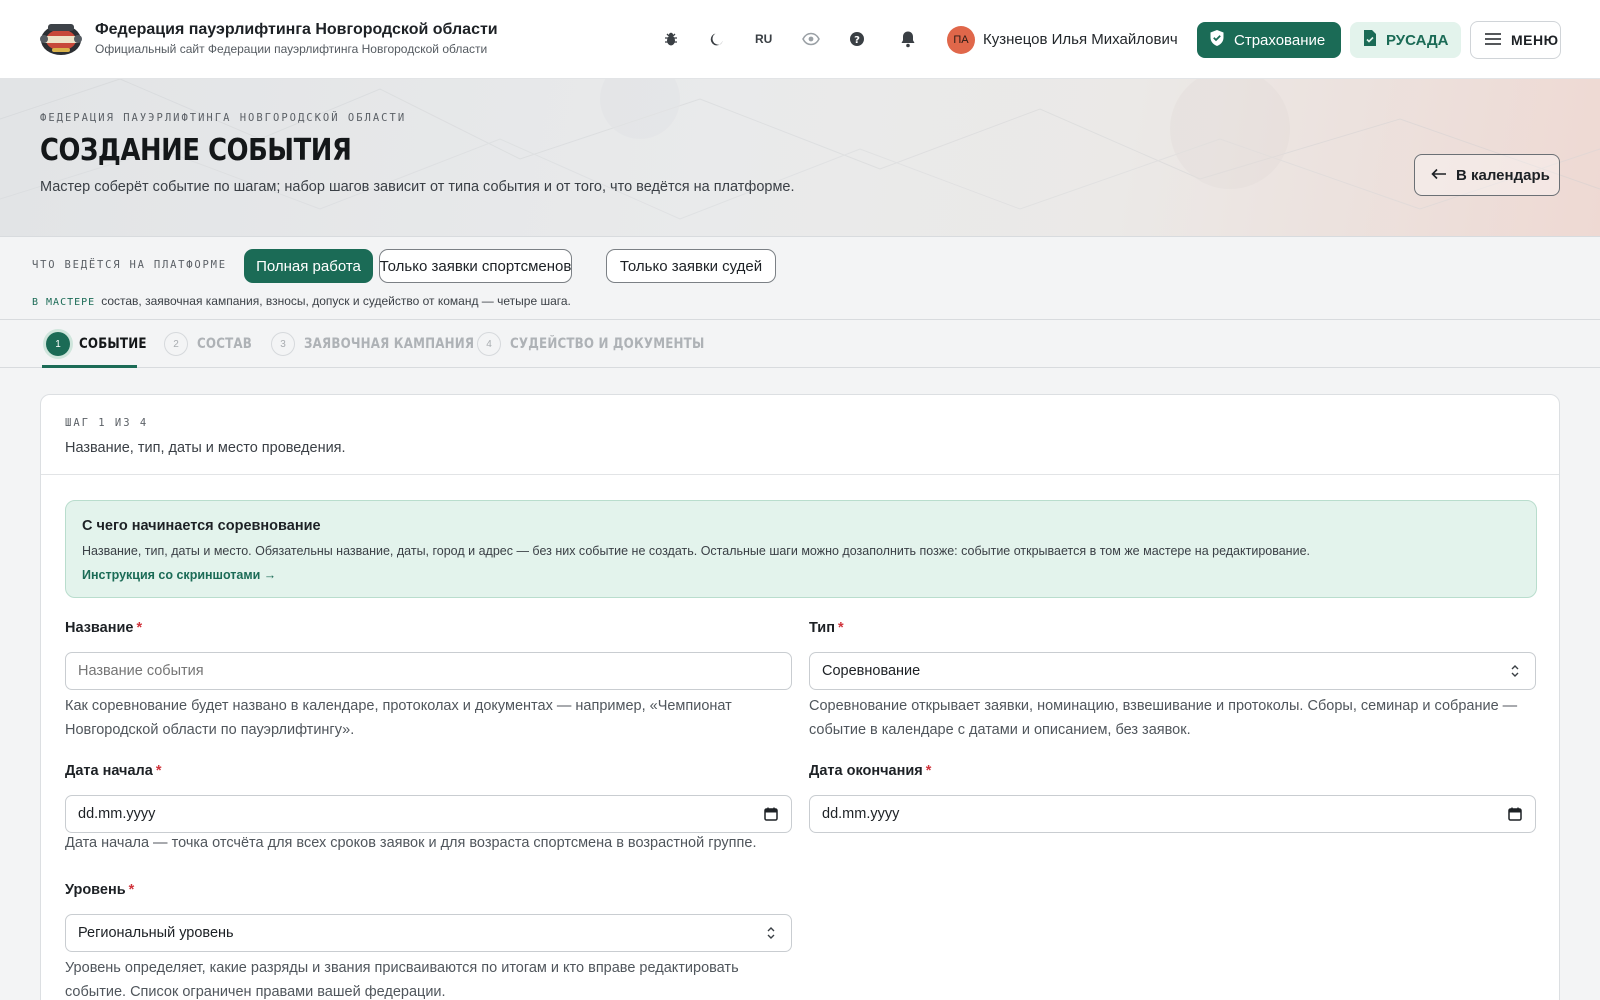  I want to click on step-number: 4, so click(489, 344).